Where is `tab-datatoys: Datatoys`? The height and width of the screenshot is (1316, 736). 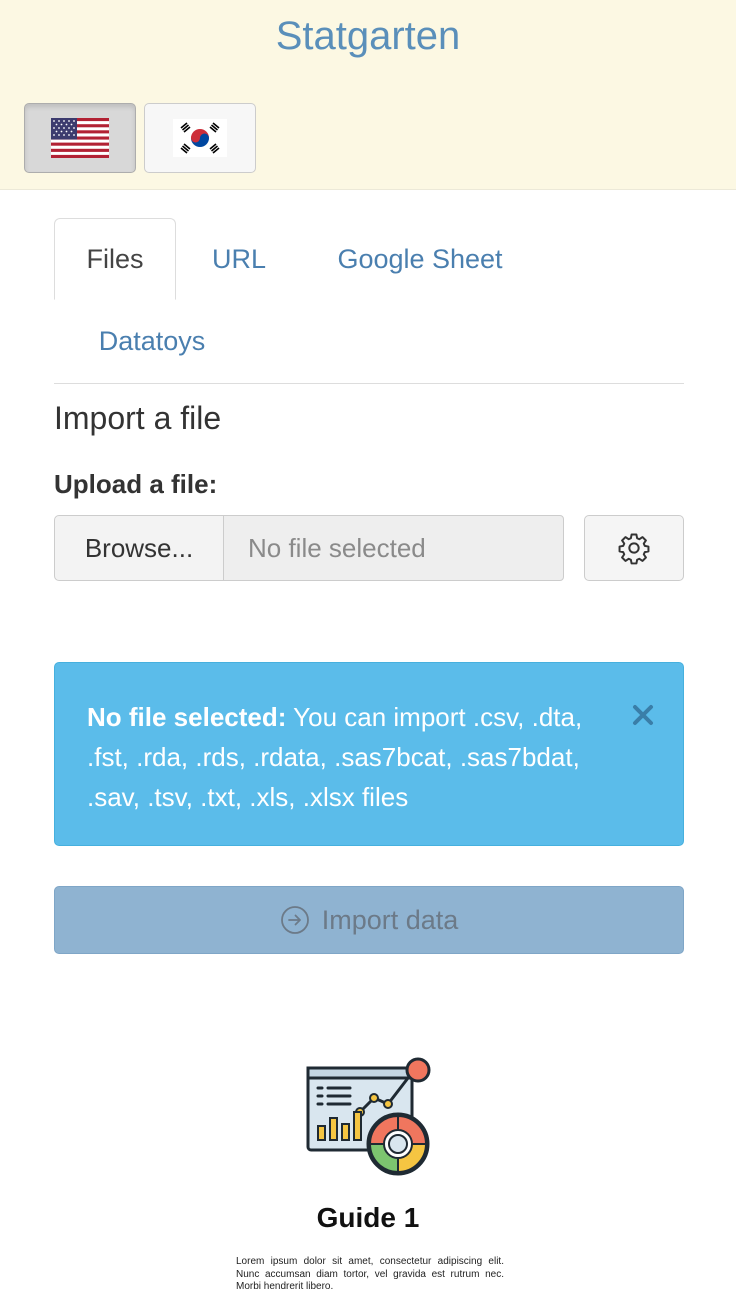
tab-datatoys: Datatoys is located at coordinates (152, 341).